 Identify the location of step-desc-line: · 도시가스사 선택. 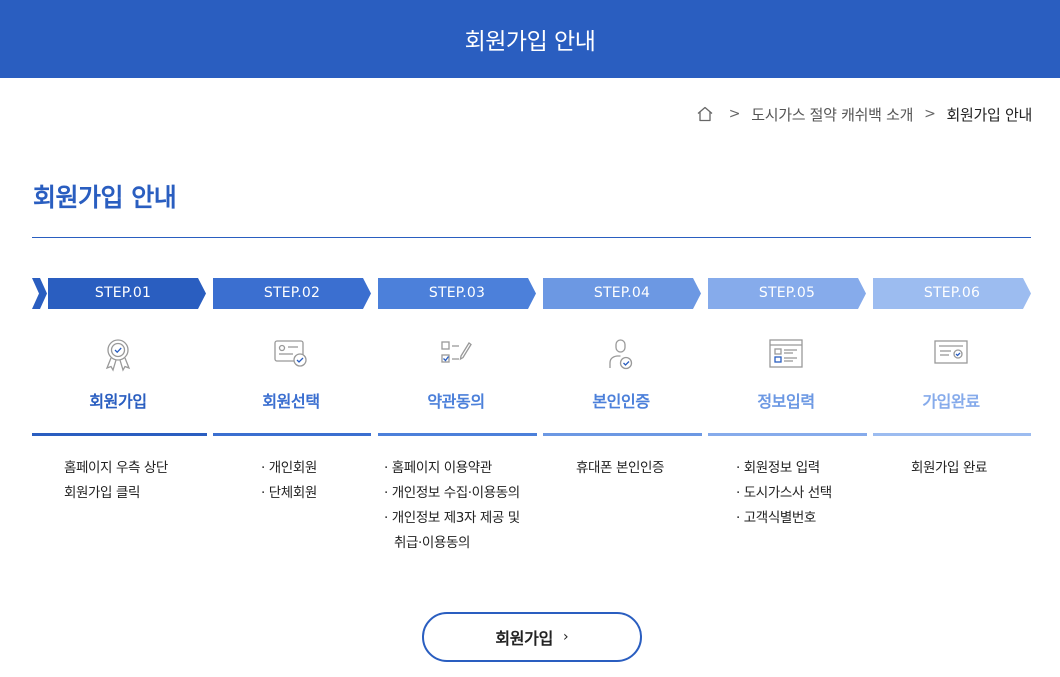
(784, 493).